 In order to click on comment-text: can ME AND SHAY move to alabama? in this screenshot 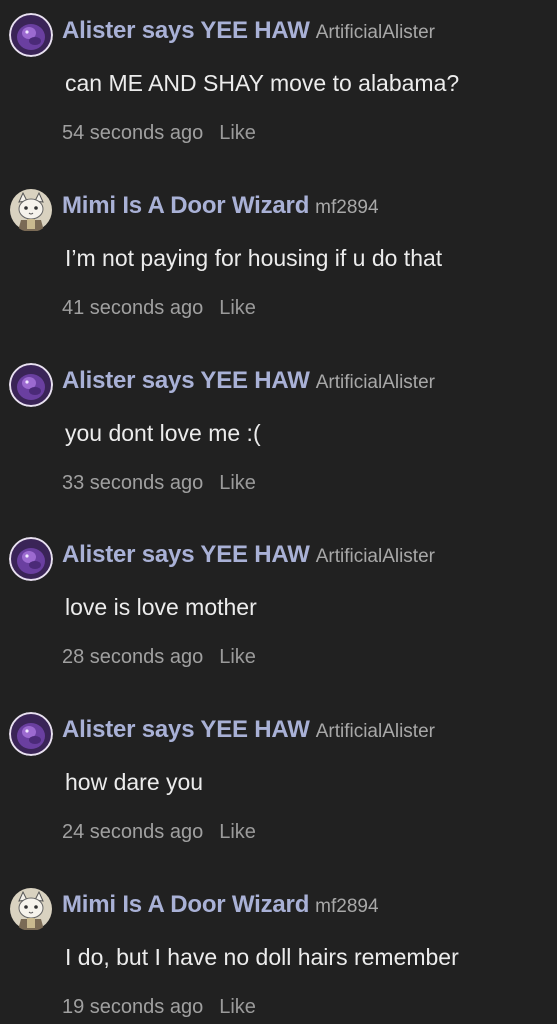, I will do `click(262, 83)`.